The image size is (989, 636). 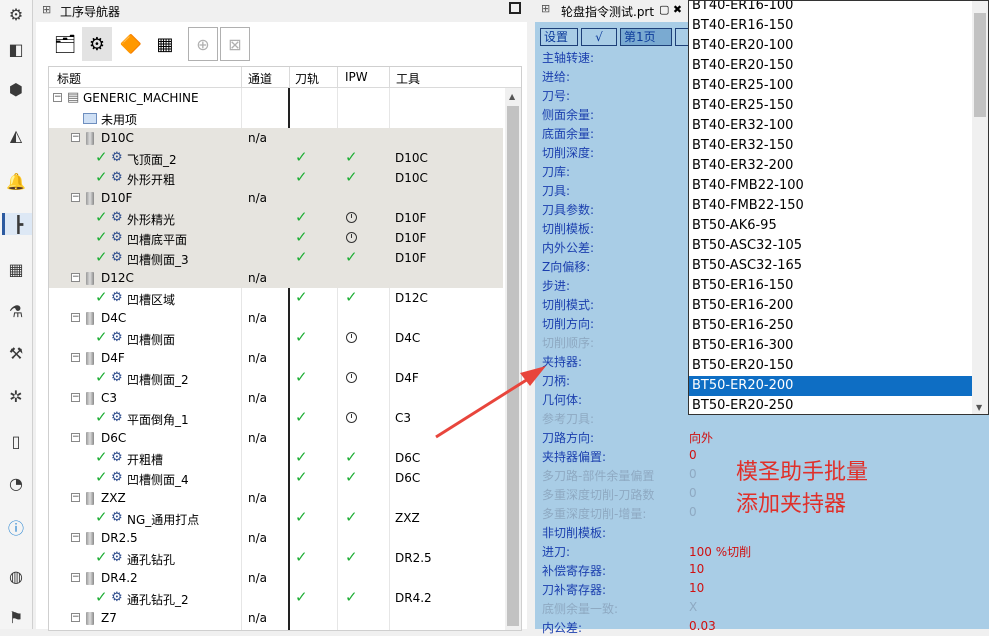 What do you see at coordinates (16, 89) in the screenshot?
I see `part-navigator-icon: ⬢` at bounding box center [16, 89].